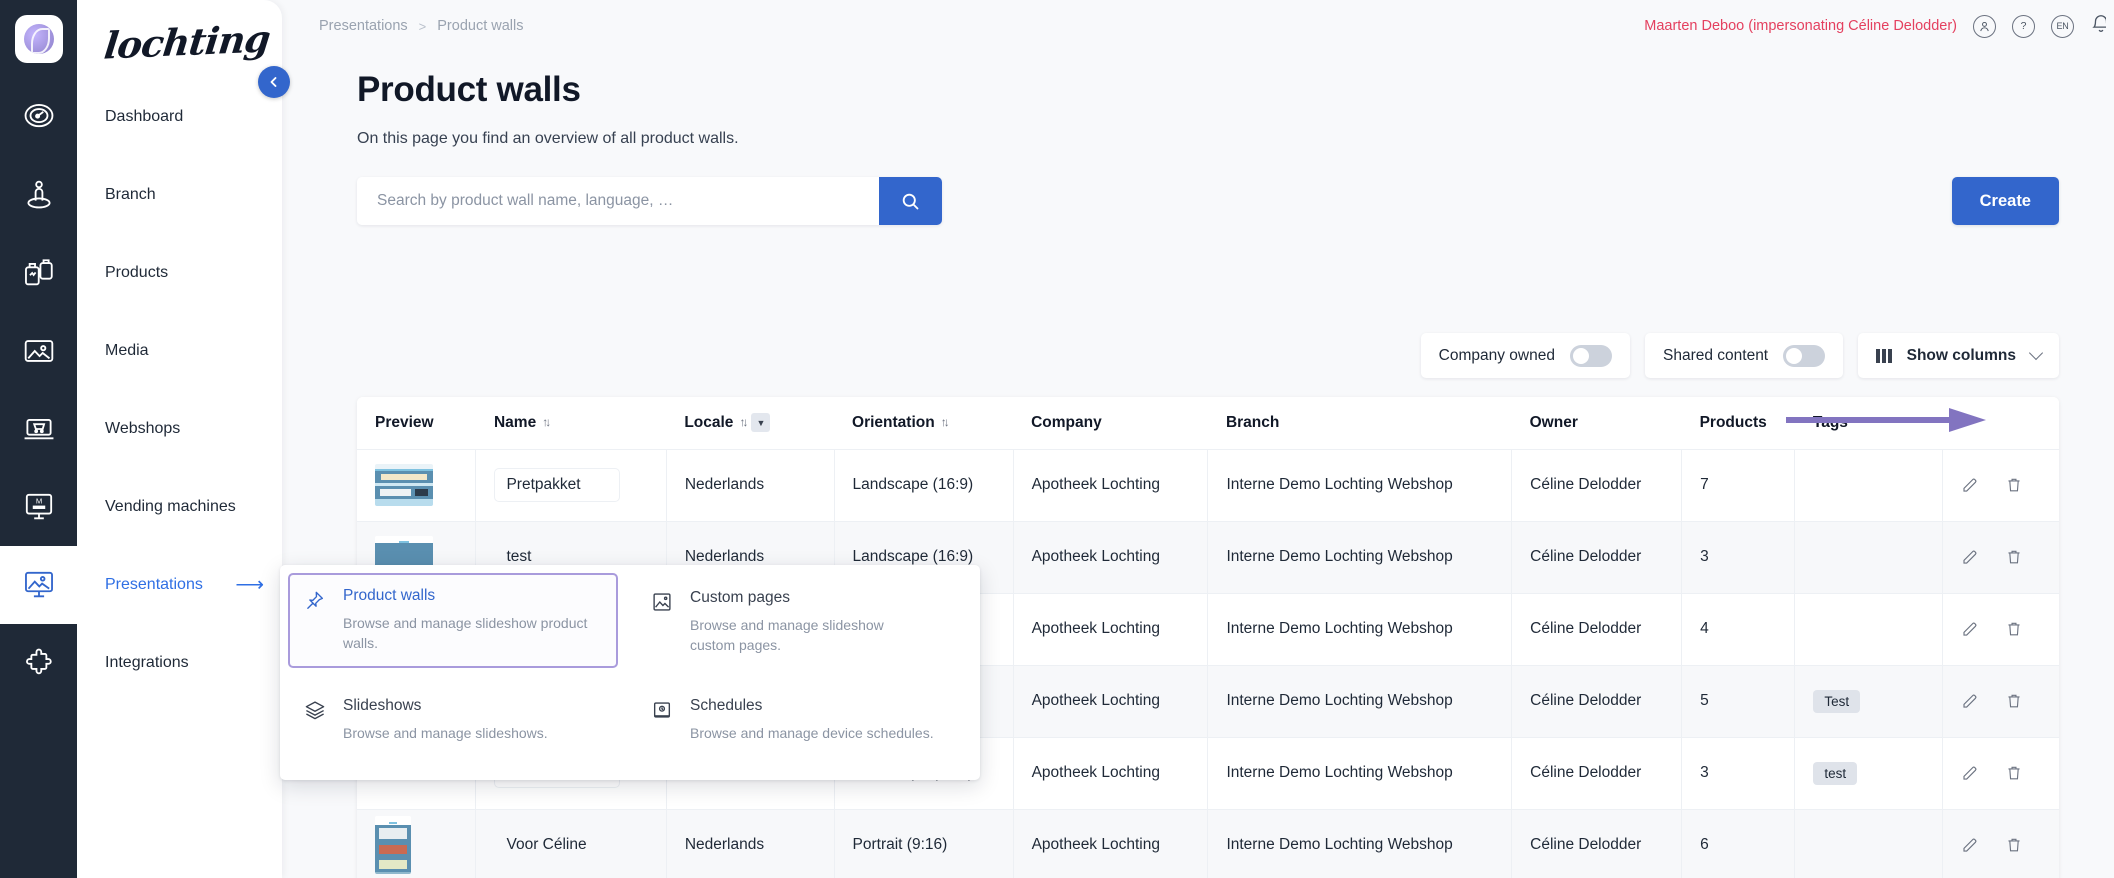  Describe the element at coordinates (1066, 422) in the screenshot. I see `column-label: Company` at that location.